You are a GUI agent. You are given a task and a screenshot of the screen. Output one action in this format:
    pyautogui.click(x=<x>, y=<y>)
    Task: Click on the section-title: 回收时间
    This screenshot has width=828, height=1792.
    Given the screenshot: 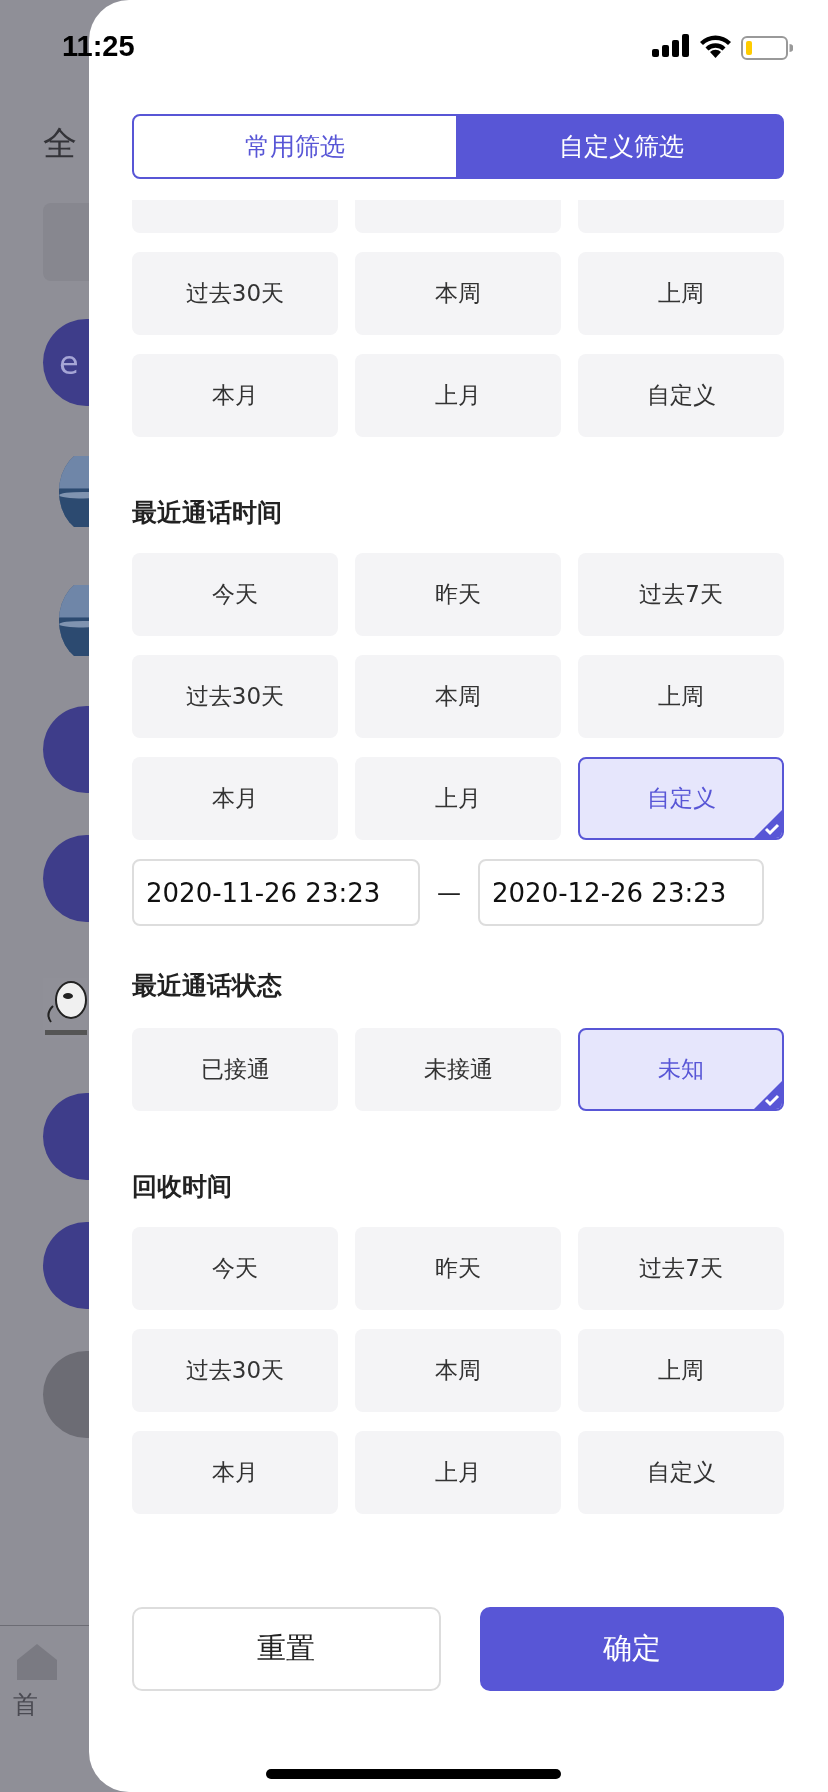 What is the action you would take?
    pyautogui.click(x=182, y=1187)
    